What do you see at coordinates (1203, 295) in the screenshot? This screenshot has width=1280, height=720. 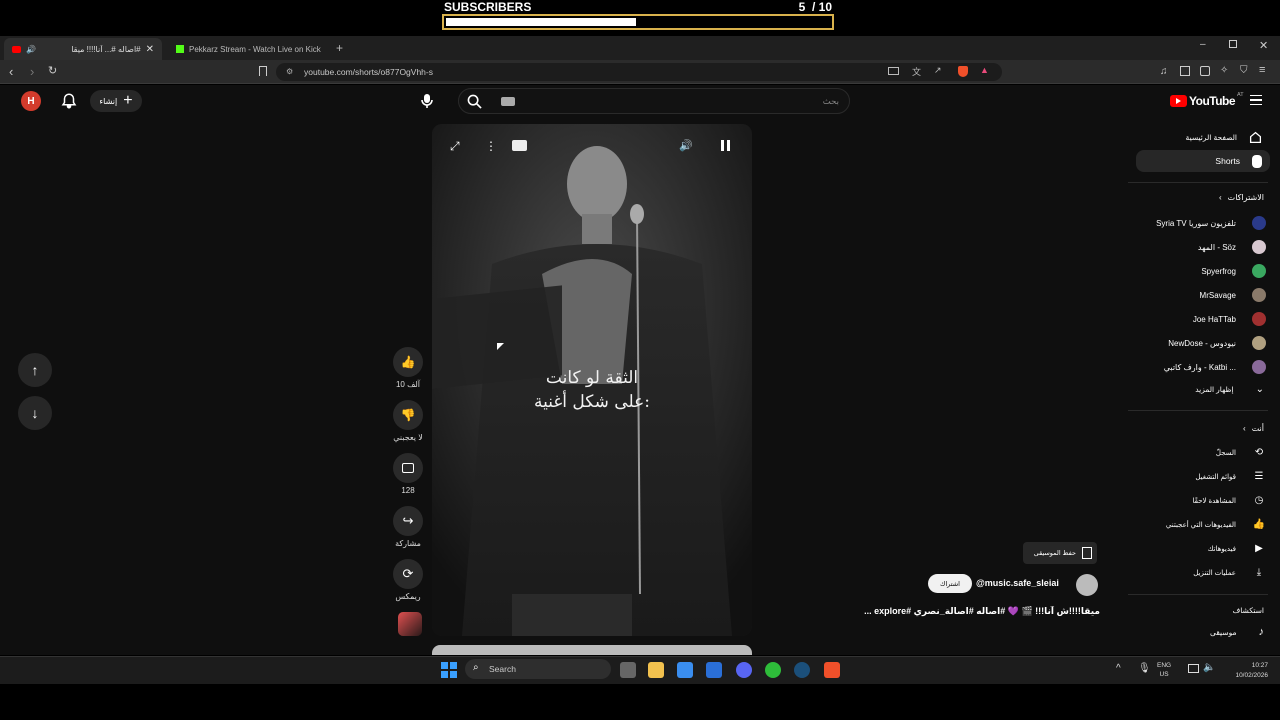 I see `sidebar-subscription-item: MrSavage` at bounding box center [1203, 295].